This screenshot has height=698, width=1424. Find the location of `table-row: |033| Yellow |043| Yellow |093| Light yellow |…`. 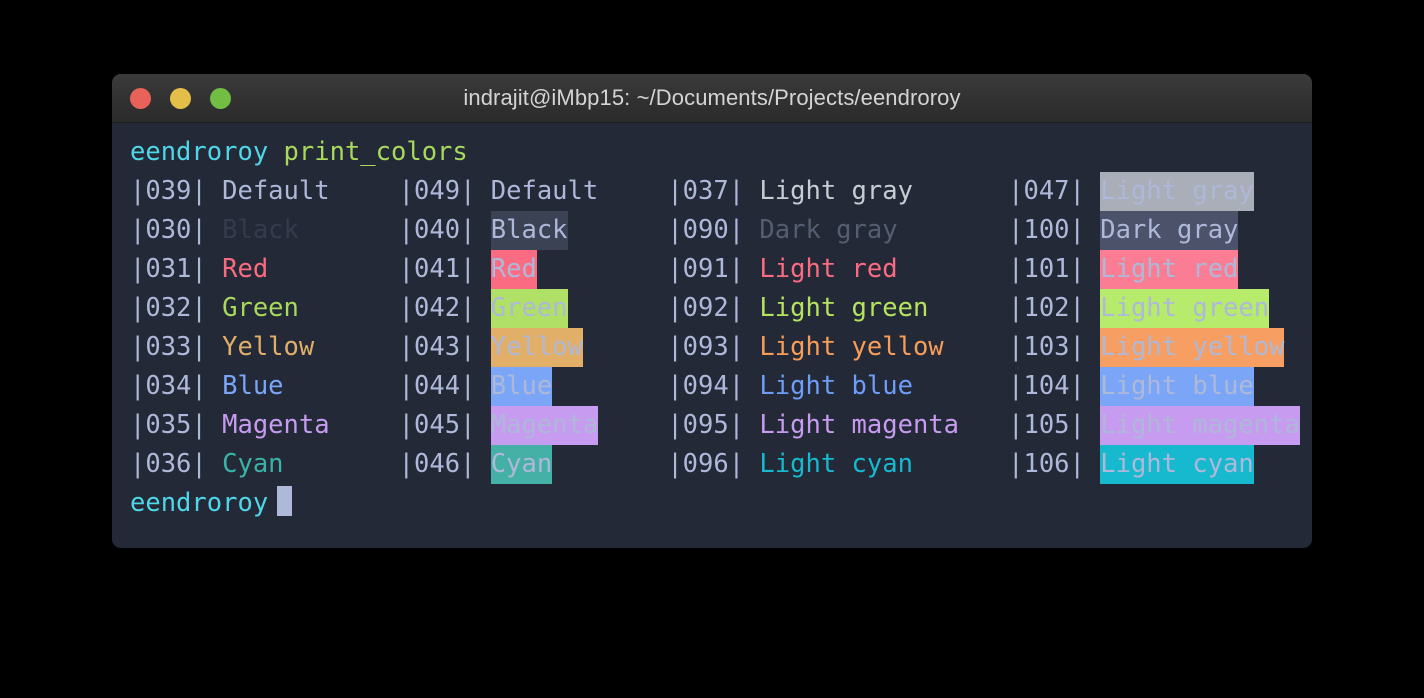

table-row: |033| Yellow |043| Yellow |093| Light yellow |… is located at coordinates (712, 347).